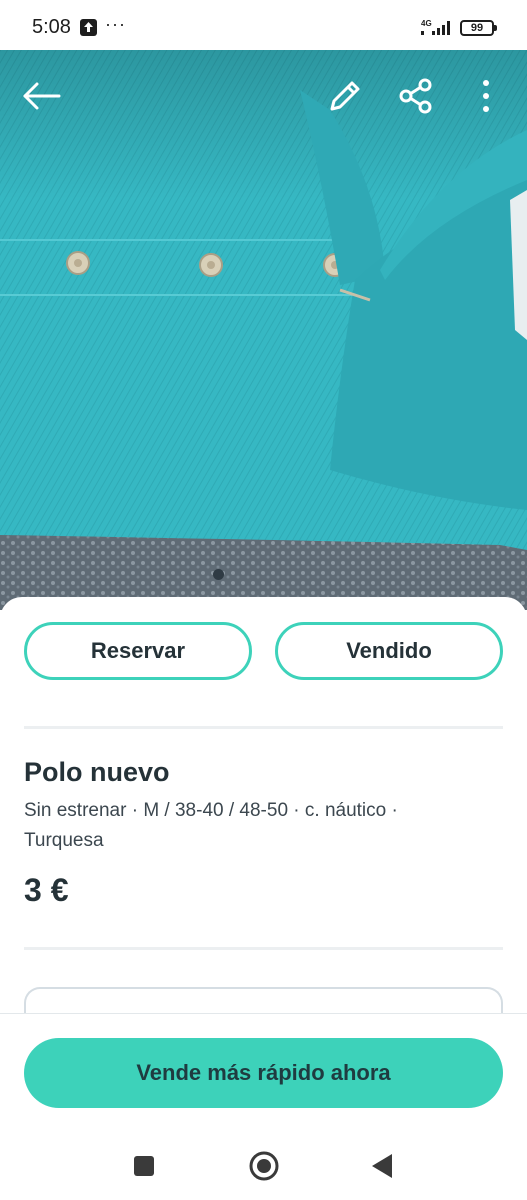 The height and width of the screenshot is (1200, 527). Describe the element at coordinates (41, 96) in the screenshot. I see `back-arrow-icon` at that location.